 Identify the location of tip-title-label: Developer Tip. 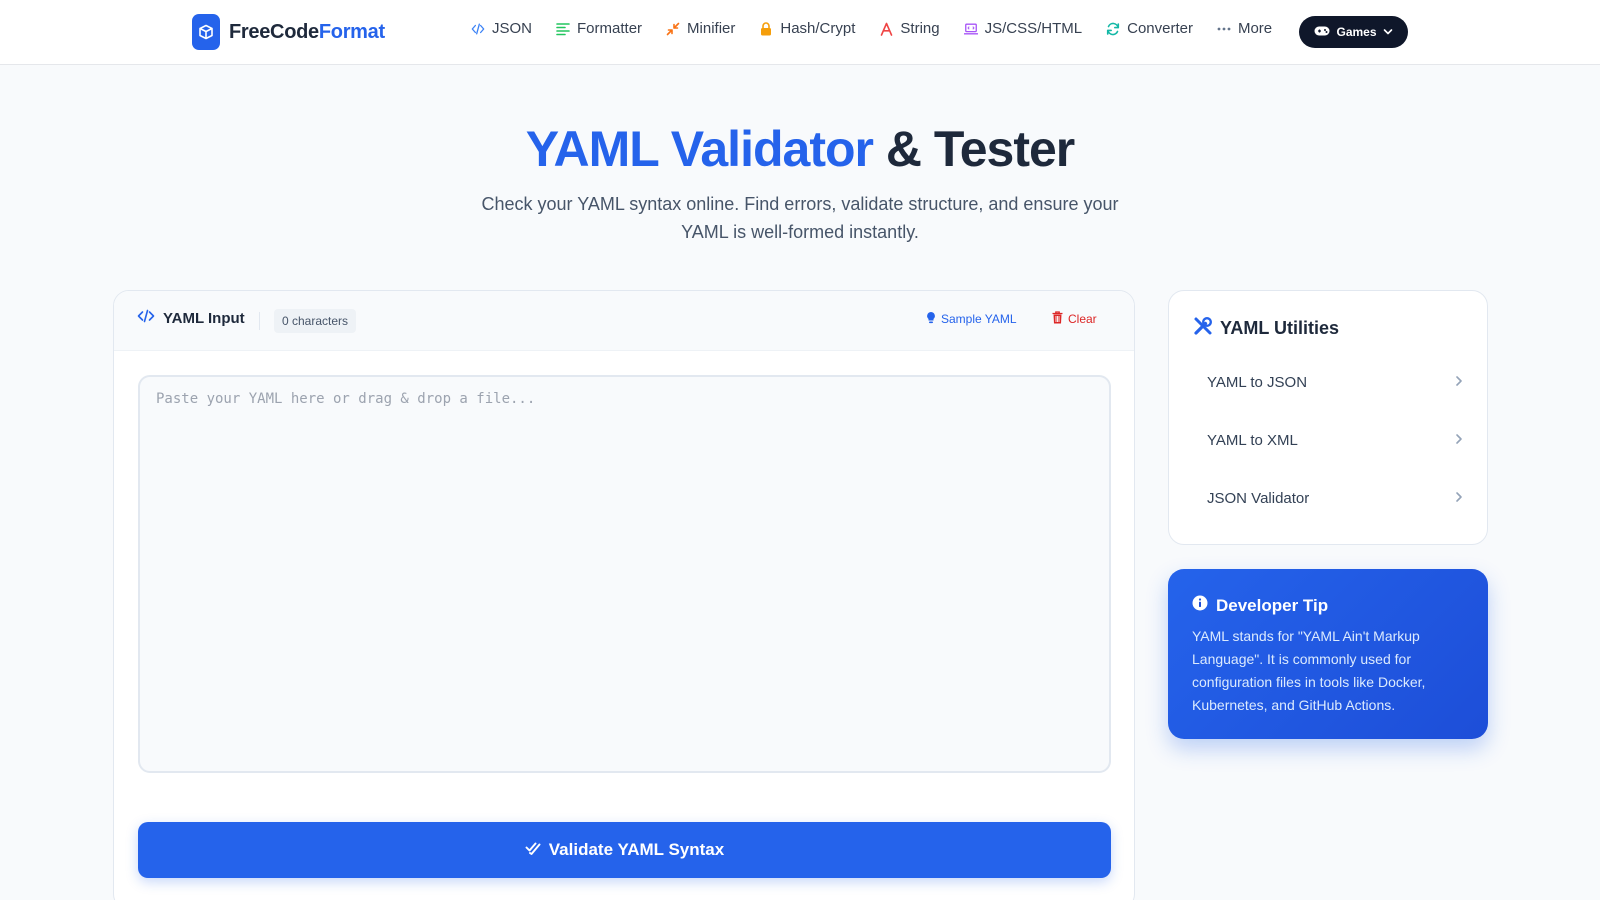
(1272, 605).